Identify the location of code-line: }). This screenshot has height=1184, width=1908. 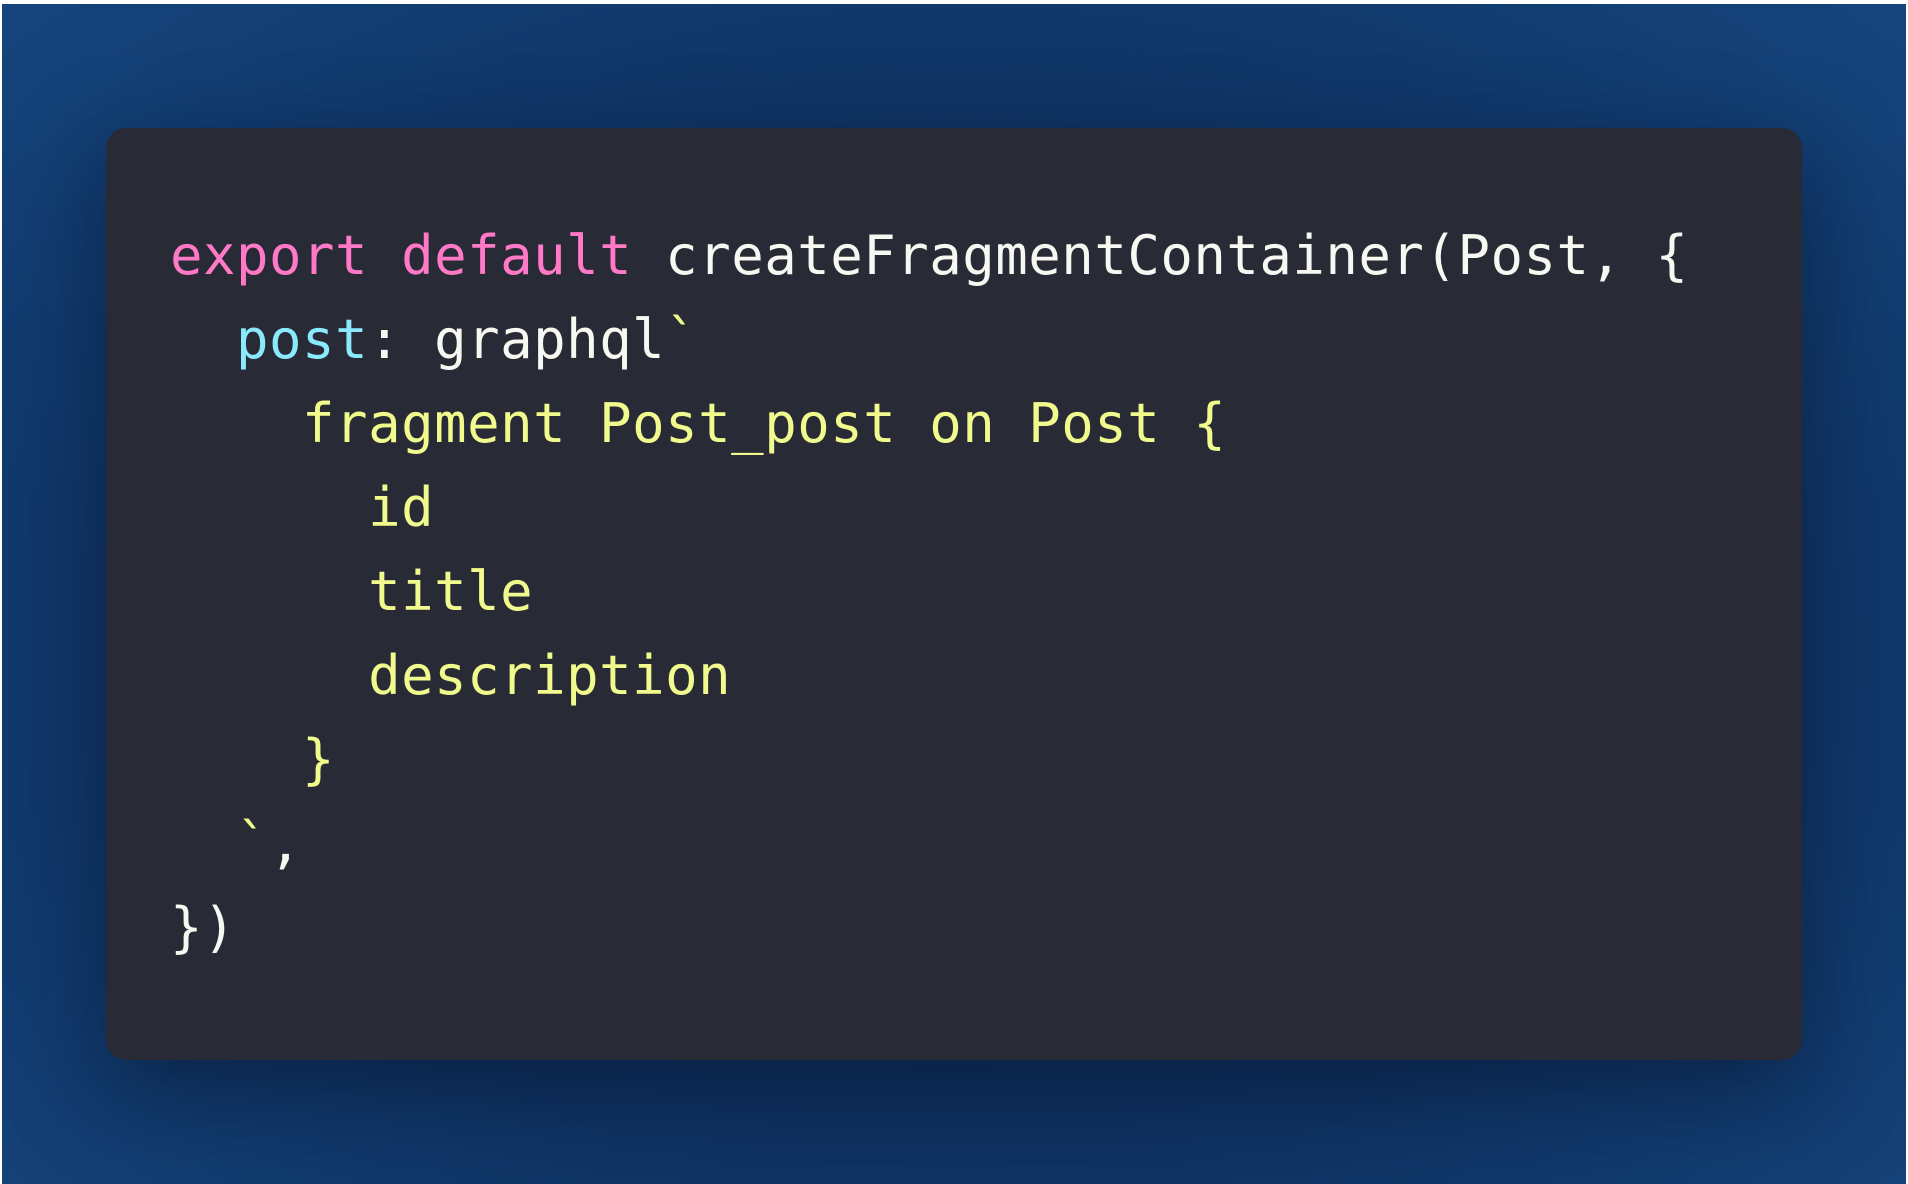
(929, 928).